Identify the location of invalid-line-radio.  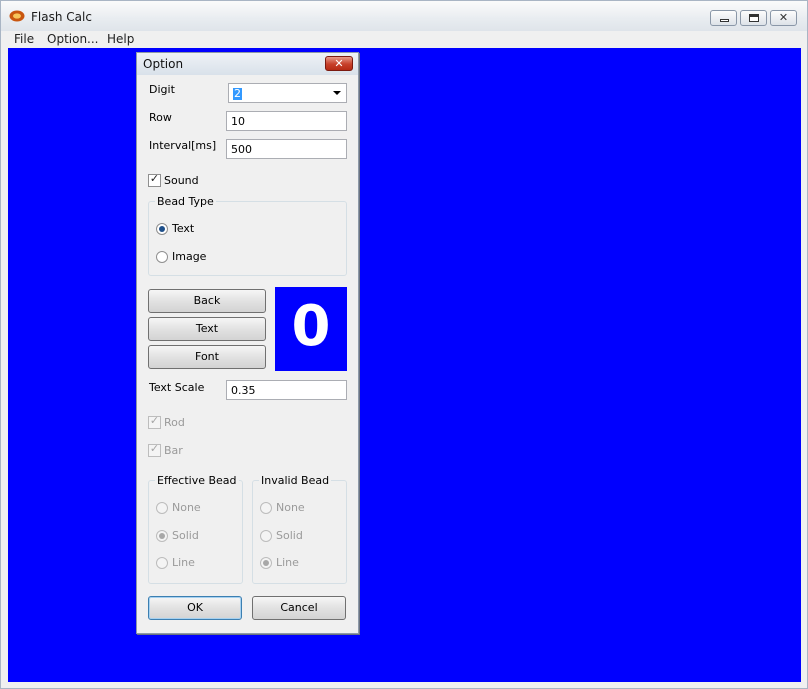
(266, 563).